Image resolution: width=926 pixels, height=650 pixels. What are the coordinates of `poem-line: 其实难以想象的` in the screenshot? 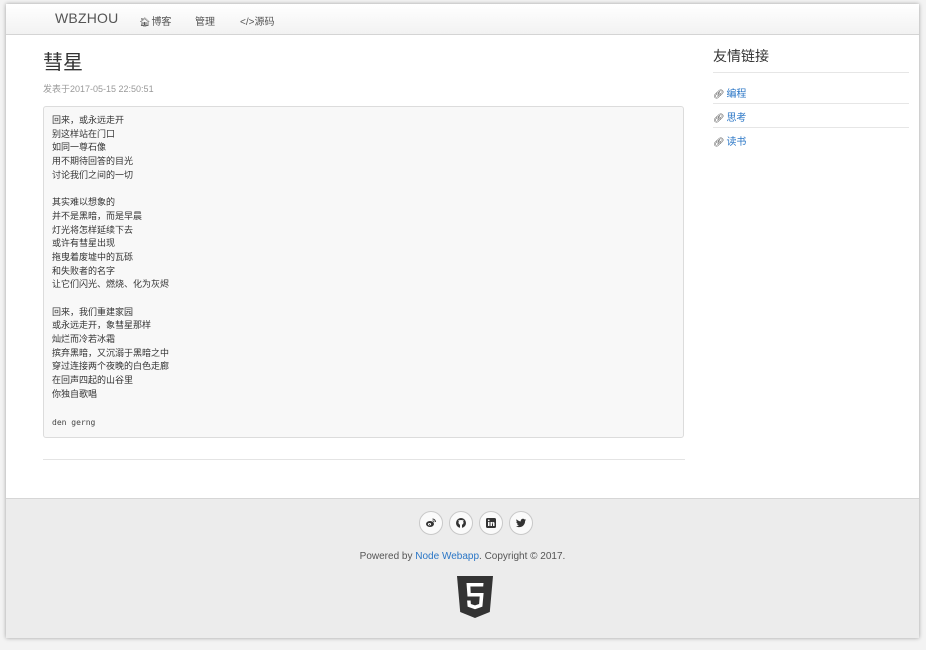 It's located at (84, 202).